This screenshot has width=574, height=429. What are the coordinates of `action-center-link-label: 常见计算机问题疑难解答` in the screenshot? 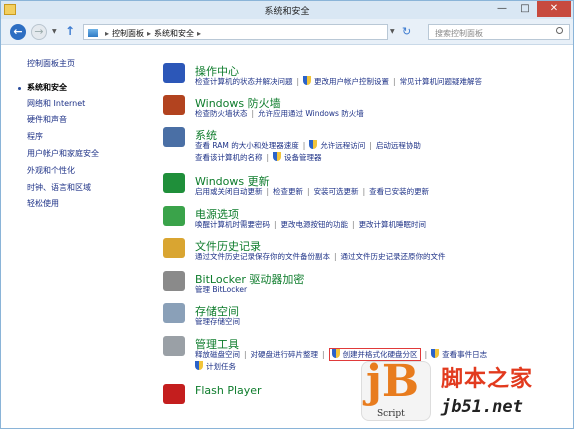 It's located at (441, 81).